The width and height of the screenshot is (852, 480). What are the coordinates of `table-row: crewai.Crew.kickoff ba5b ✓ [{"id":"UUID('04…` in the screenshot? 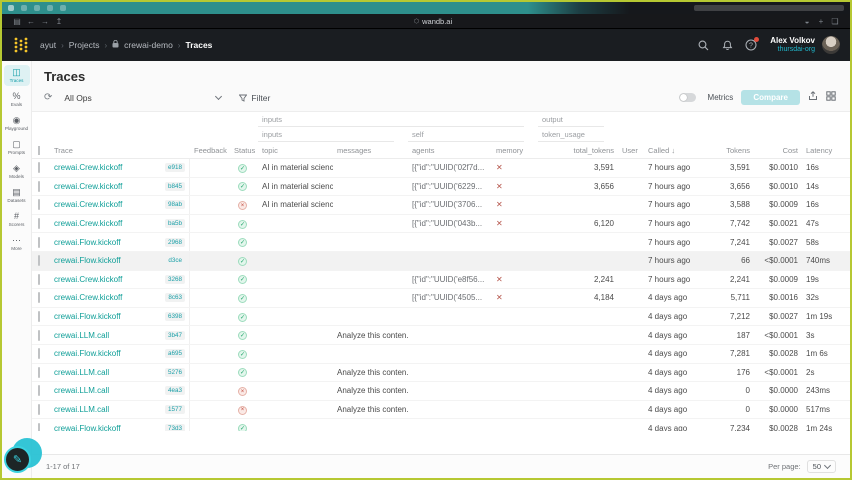 It's located at (441, 224).